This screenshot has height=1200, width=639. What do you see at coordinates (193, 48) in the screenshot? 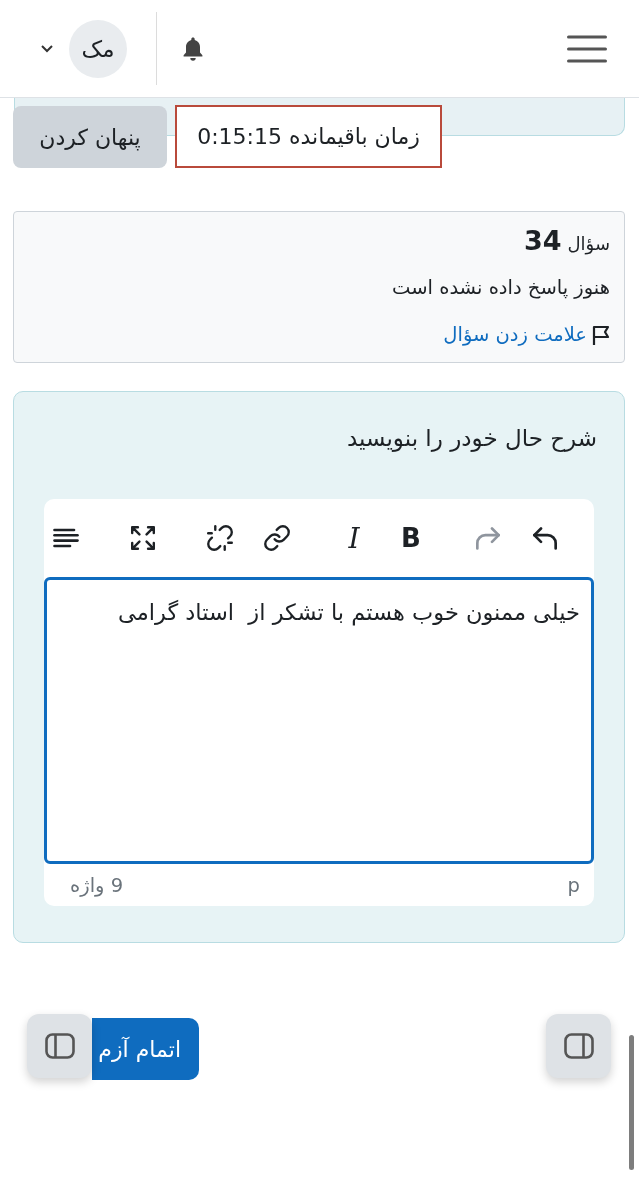
I see `bell-icon` at bounding box center [193, 48].